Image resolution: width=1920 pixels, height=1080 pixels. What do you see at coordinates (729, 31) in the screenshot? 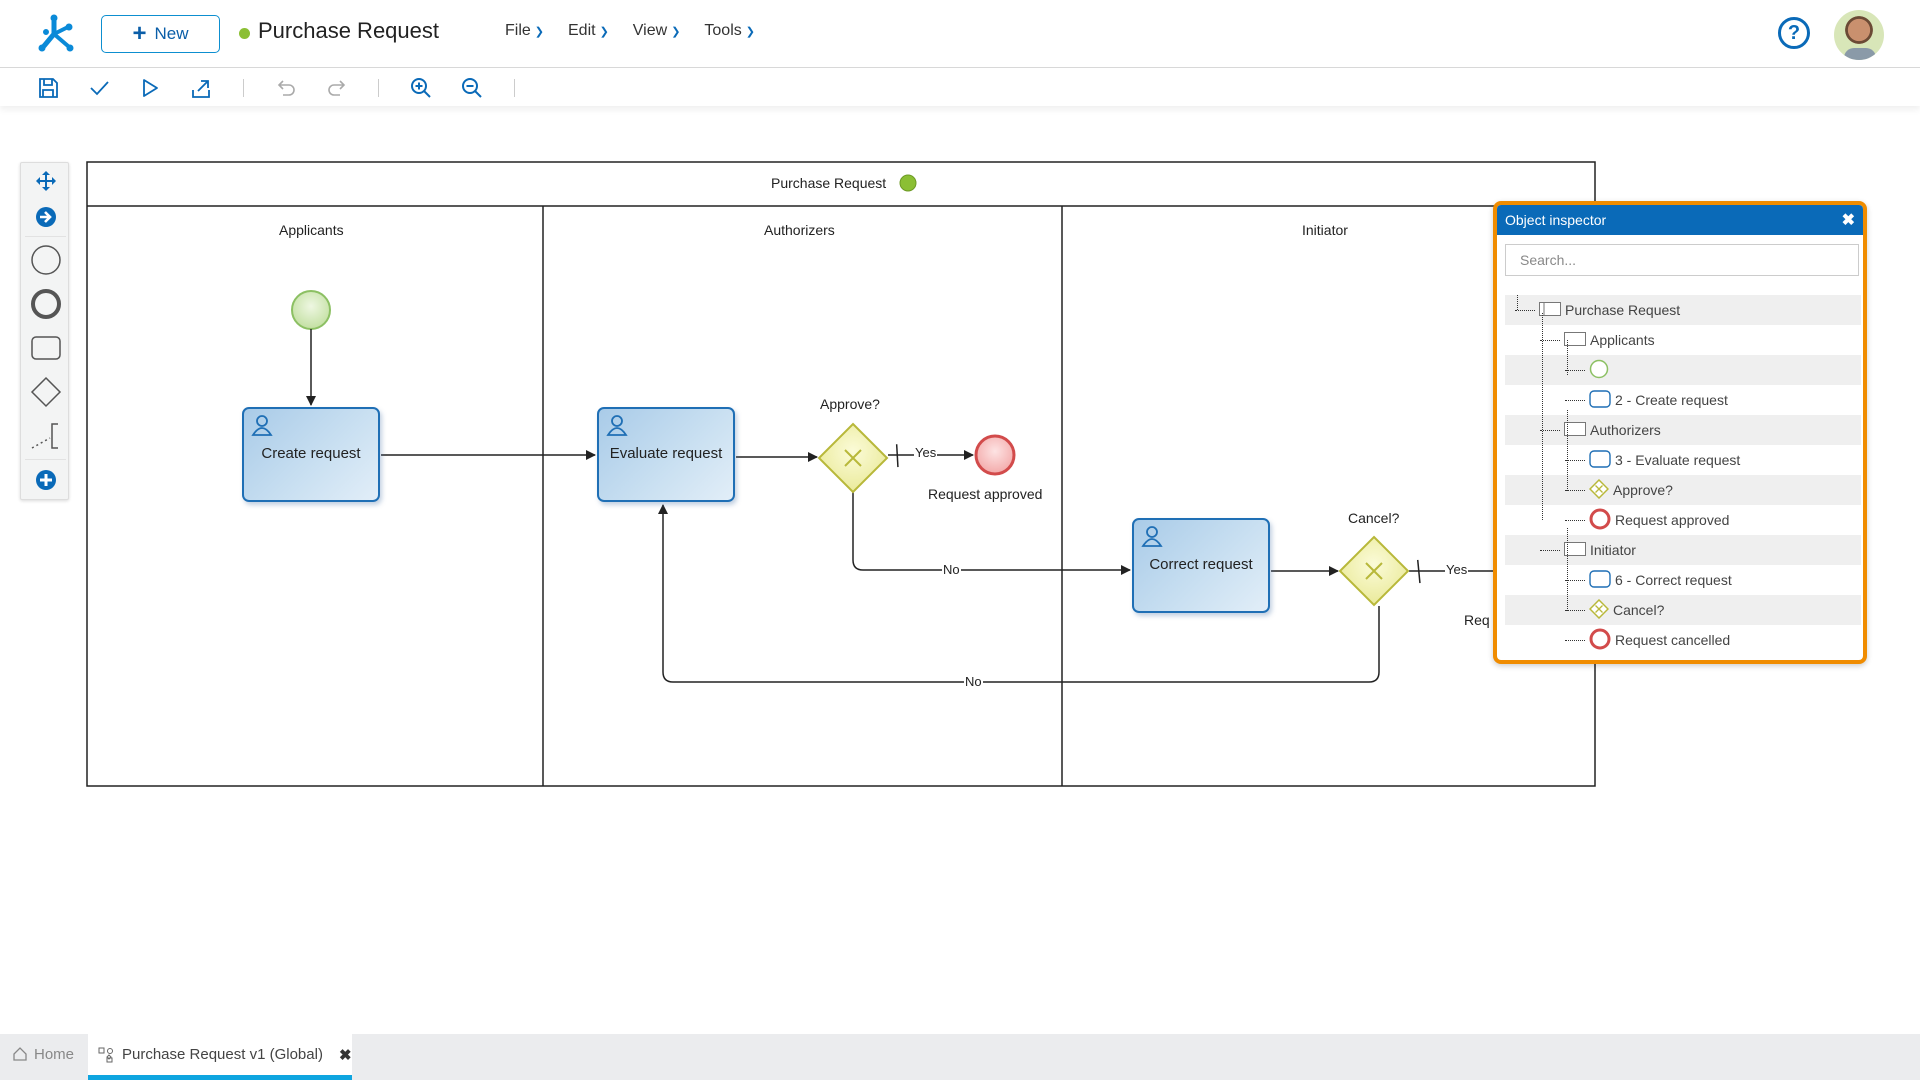
I see `menu-tools: Tools ❯` at bounding box center [729, 31].